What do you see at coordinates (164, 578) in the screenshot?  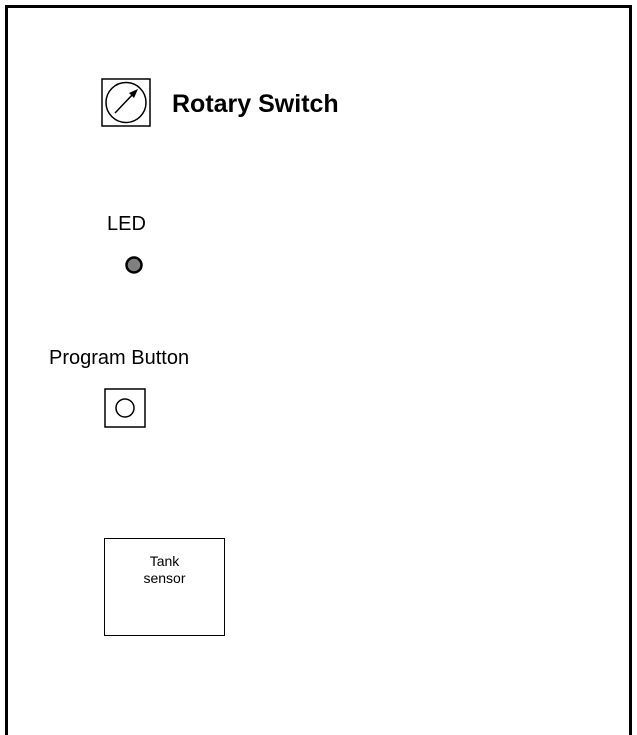 I see `tank-sensor-label-line2: sensor` at bounding box center [164, 578].